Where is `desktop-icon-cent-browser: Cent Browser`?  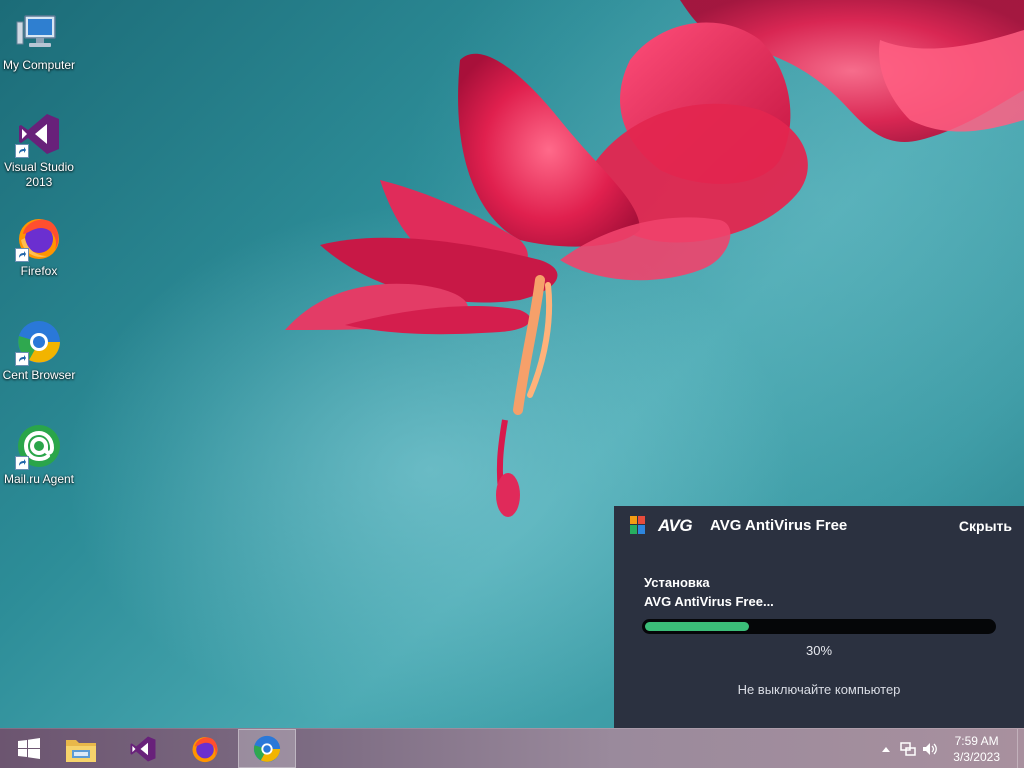 desktop-icon-cent-browser: Cent Browser is located at coordinates (39, 350).